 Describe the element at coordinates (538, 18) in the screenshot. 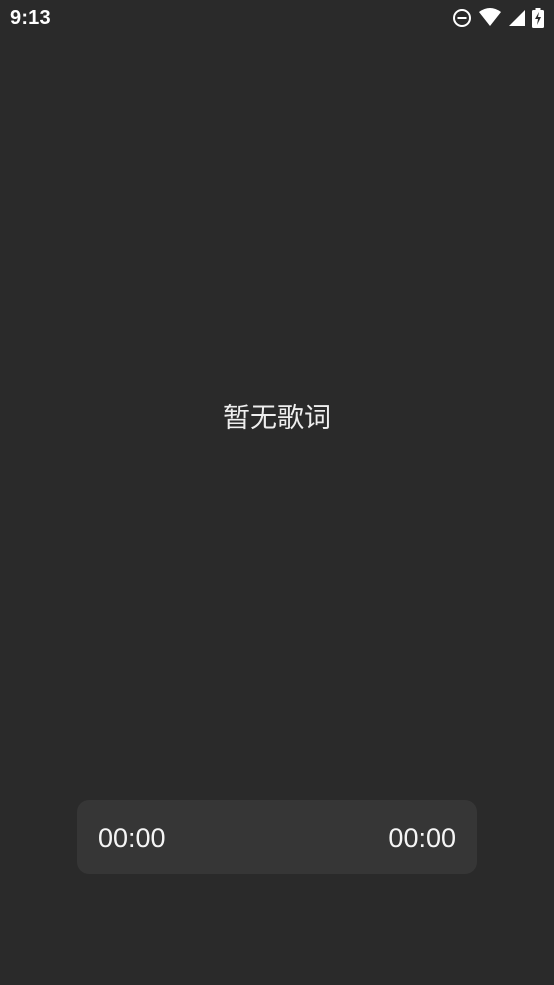

I see `battery-charging-icon` at that location.